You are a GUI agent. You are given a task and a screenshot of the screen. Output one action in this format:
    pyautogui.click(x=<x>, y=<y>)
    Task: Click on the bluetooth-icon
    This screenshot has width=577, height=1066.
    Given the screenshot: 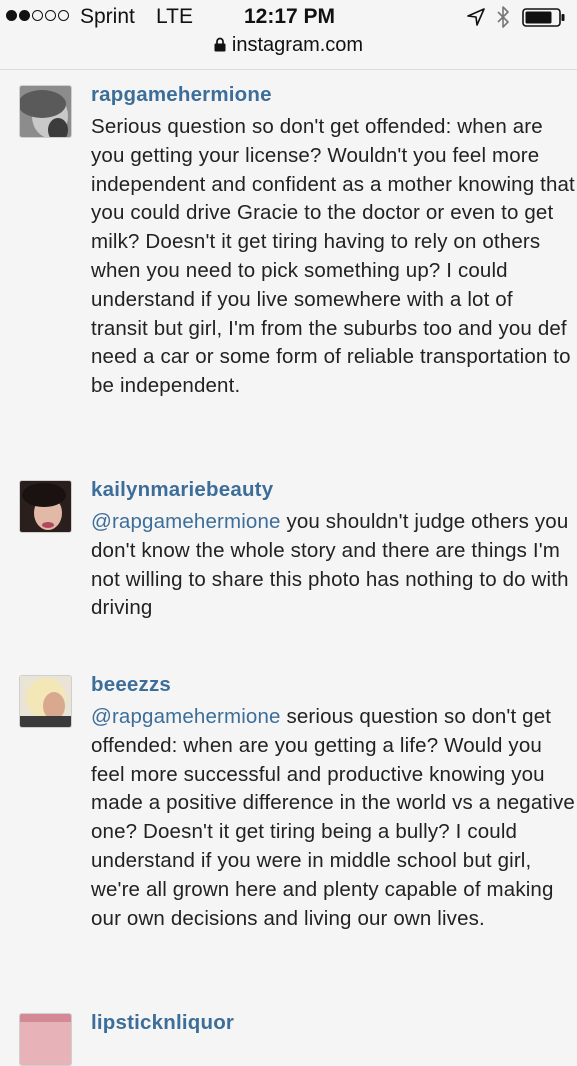 What is the action you would take?
    pyautogui.click(x=503, y=17)
    